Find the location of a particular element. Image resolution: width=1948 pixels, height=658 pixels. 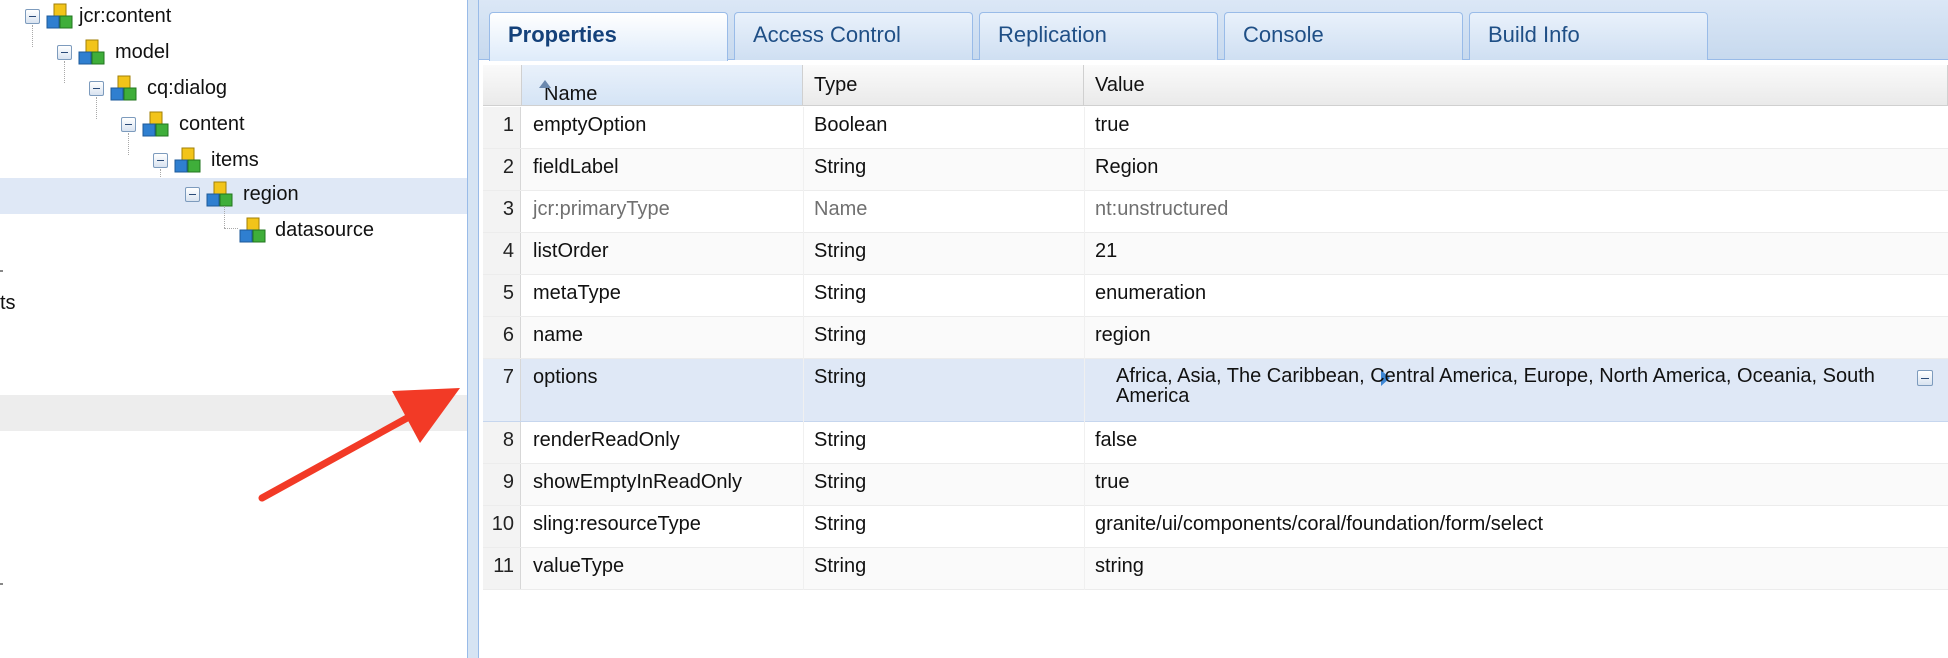

property-value: 21 is located at coordinates (1106, 251).